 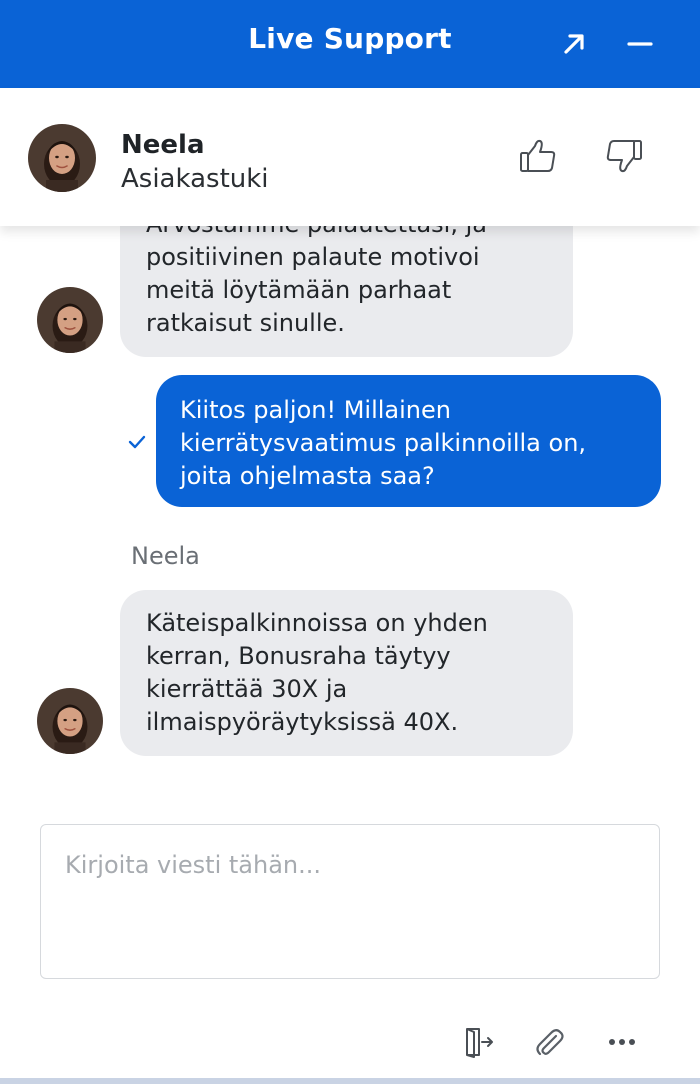 I want to click on thumbs-down-icon, so click(x=624, y=156).